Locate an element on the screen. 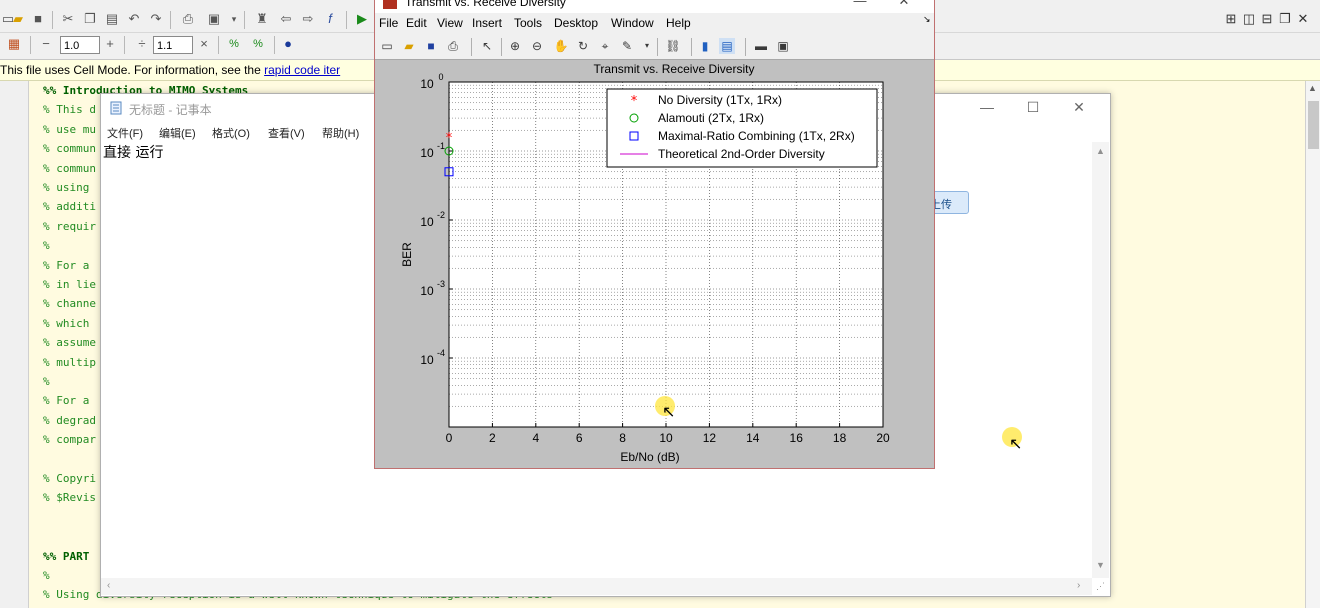 The width and height of the screenshot is (1320, 608). close-editor-icon: ✕ is located at coordinates (1303, 19).